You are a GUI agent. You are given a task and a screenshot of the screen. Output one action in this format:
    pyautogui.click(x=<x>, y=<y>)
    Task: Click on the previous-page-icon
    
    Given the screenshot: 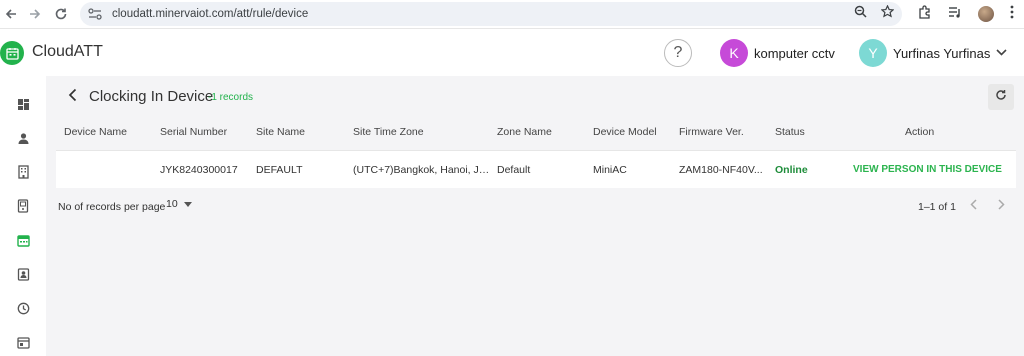 What is the action you would take?
    pyautogui.click(x=973, y=205)
    